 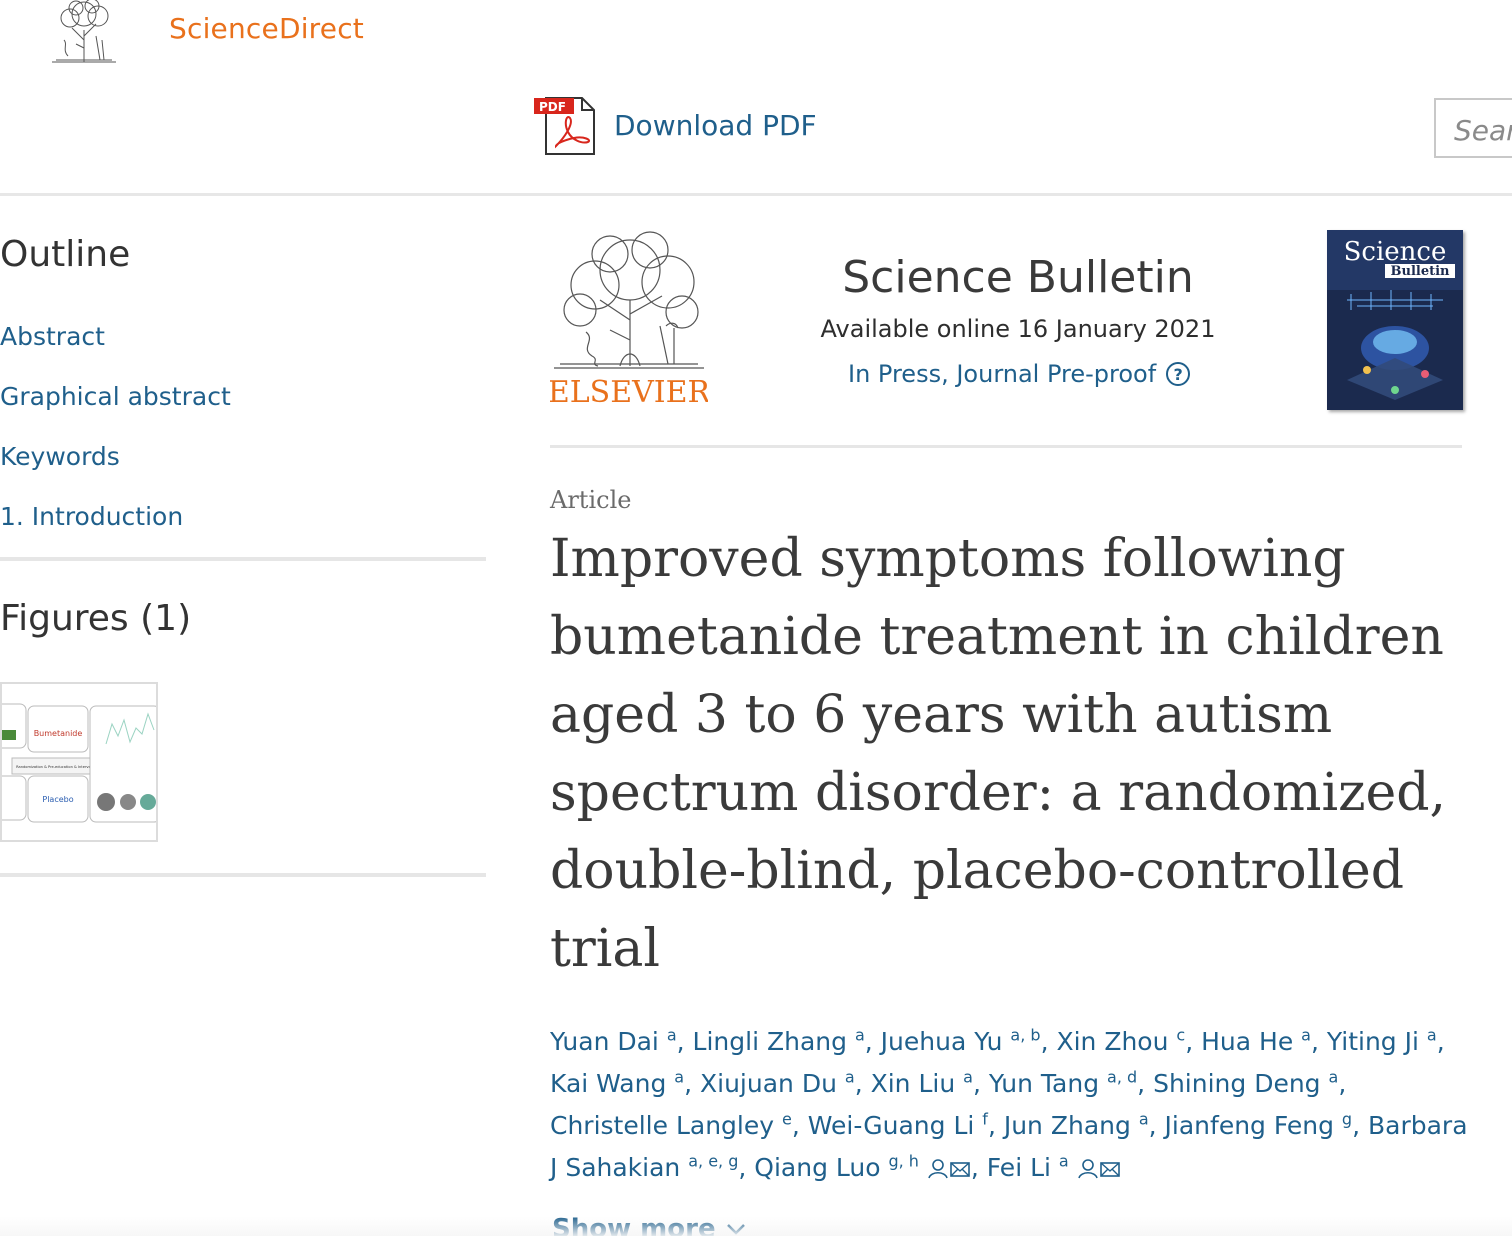 What do you see at coordinates (1002, 374) in the screenshot?
I see `article-status-label: In Press, Journal Pre-proof` at bounding box center [1002, 374].